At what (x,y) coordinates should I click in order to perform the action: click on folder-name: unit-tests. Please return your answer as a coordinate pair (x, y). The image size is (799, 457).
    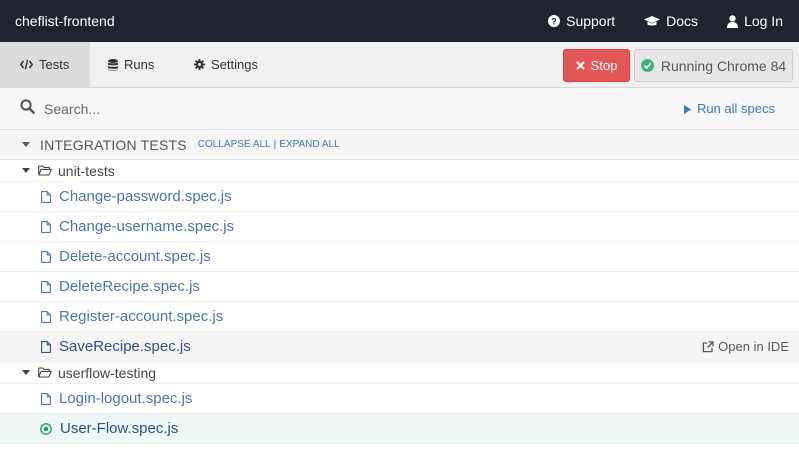
    Looking at the image, I should click on (86, 170).